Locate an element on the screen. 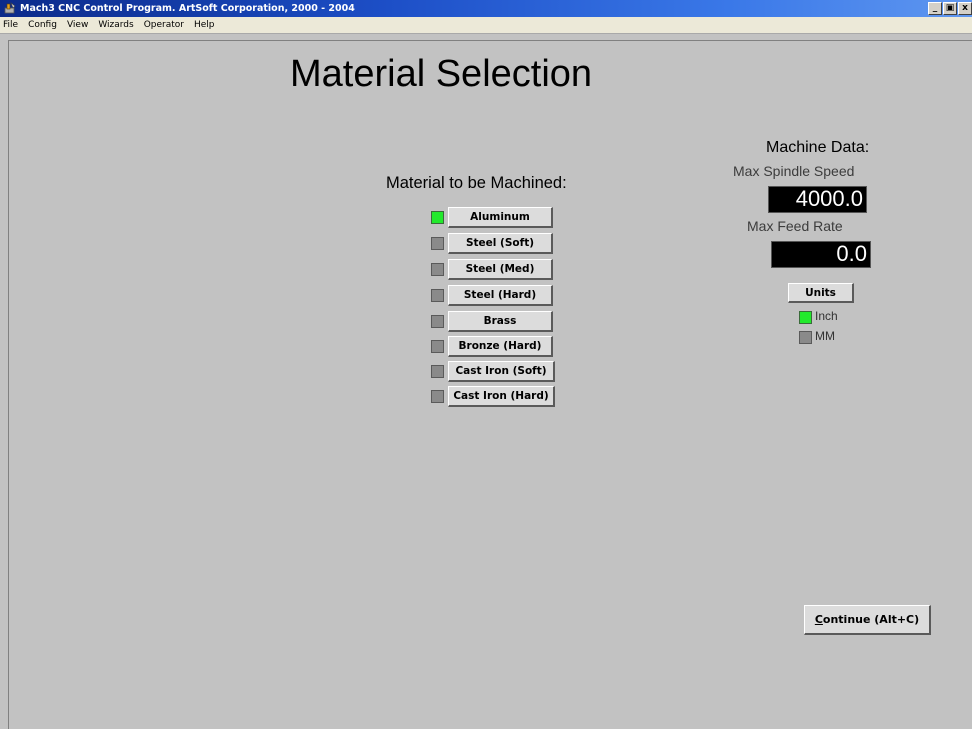  cast-iron-hard-led is located at coordinates (437, 396).